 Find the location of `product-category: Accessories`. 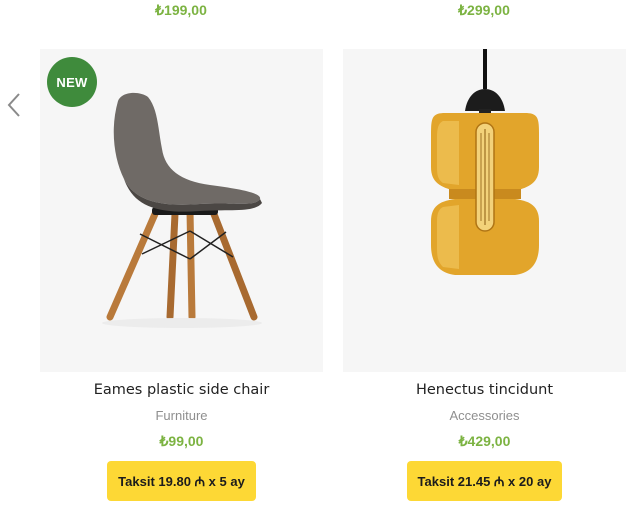

product-category: Accessories is located at coordinates (484, 415).